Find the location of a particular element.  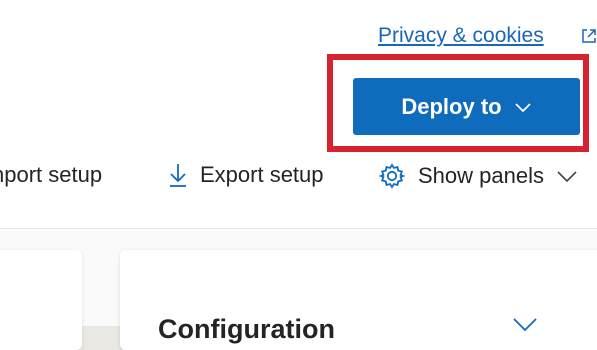

external-link-icon is located at coordinates (589, 36).